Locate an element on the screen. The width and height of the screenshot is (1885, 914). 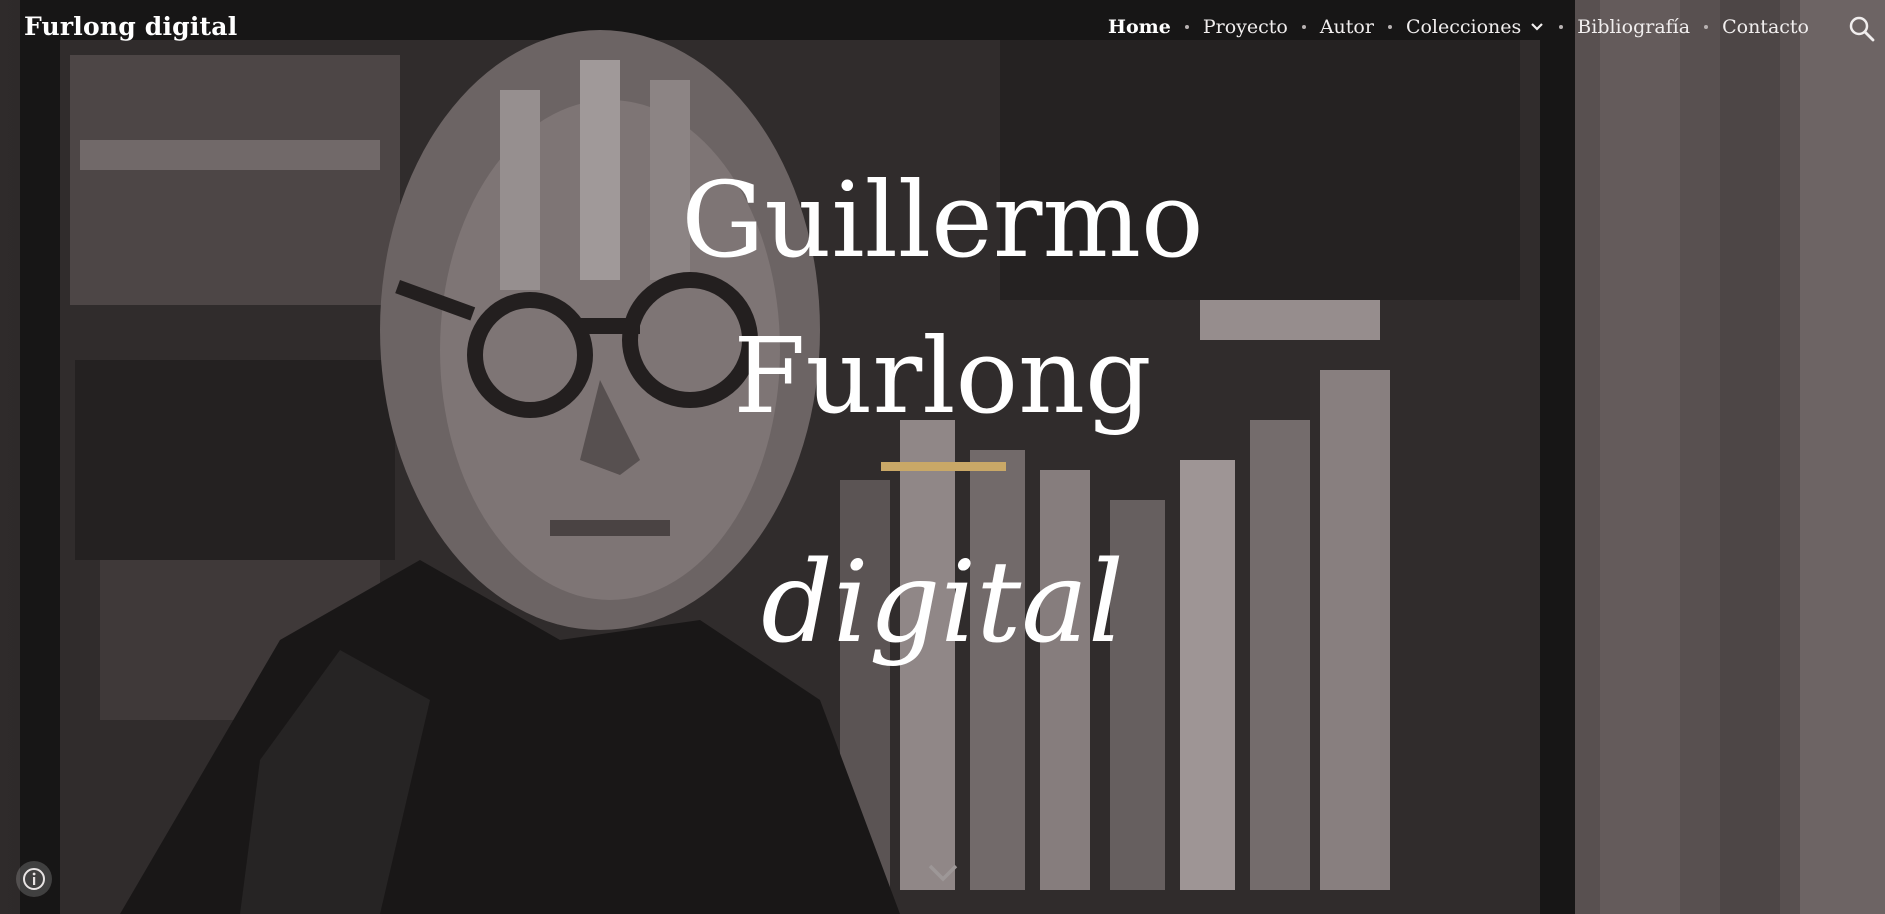
nav-item-colecciones: Colecciones is located at coordinates (1475, 27).